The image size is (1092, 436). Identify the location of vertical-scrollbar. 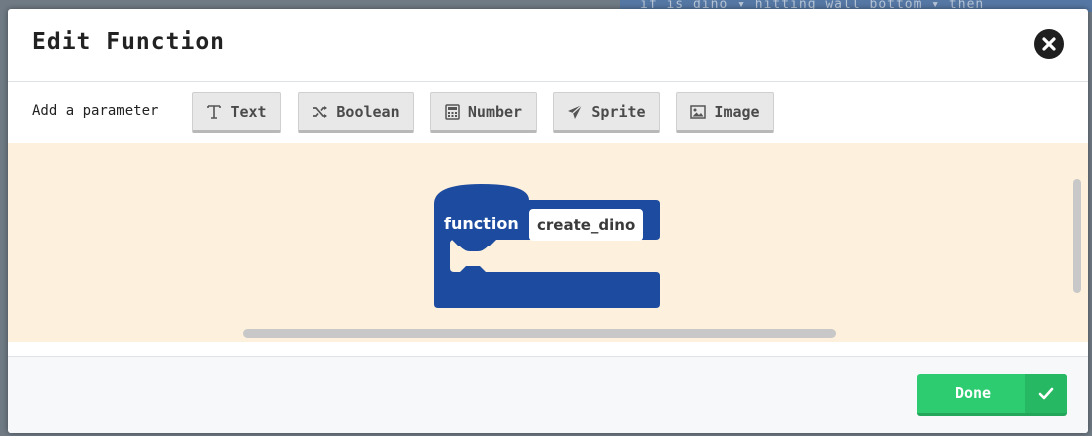
(1077, 236).